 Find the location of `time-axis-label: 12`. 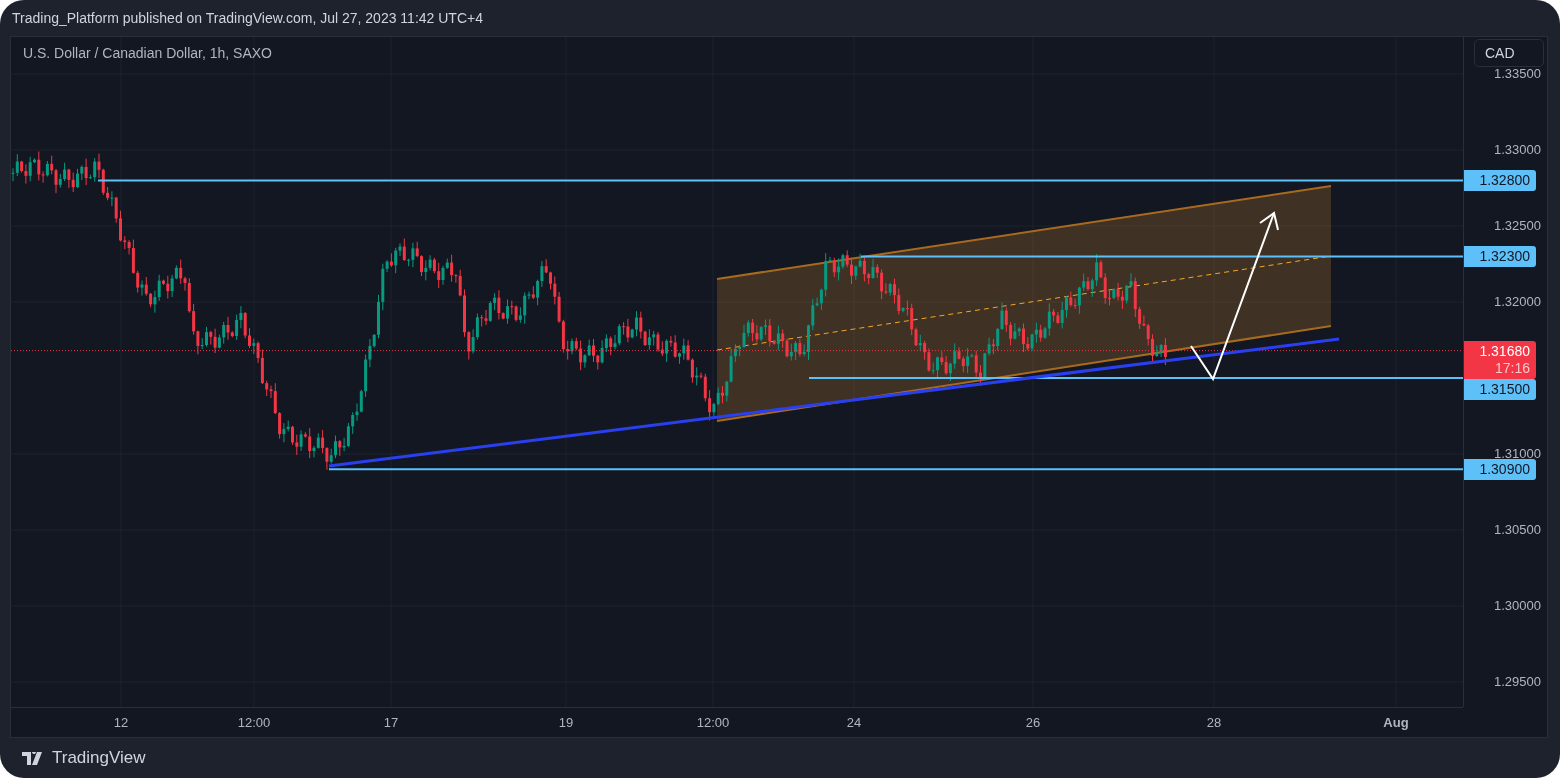

time-axis-label: 12 is located at coordinates (121, 722).